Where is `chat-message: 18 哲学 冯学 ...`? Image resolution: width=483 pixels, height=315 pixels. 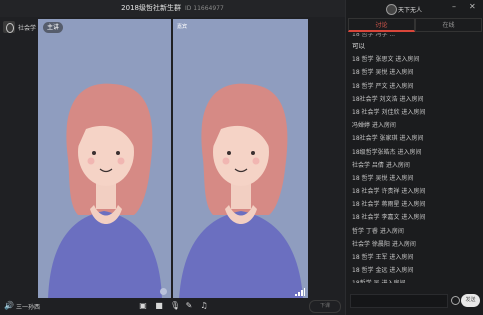 chat-message: 18 哲学 冯学 ... is located at coordinates (374, 35).